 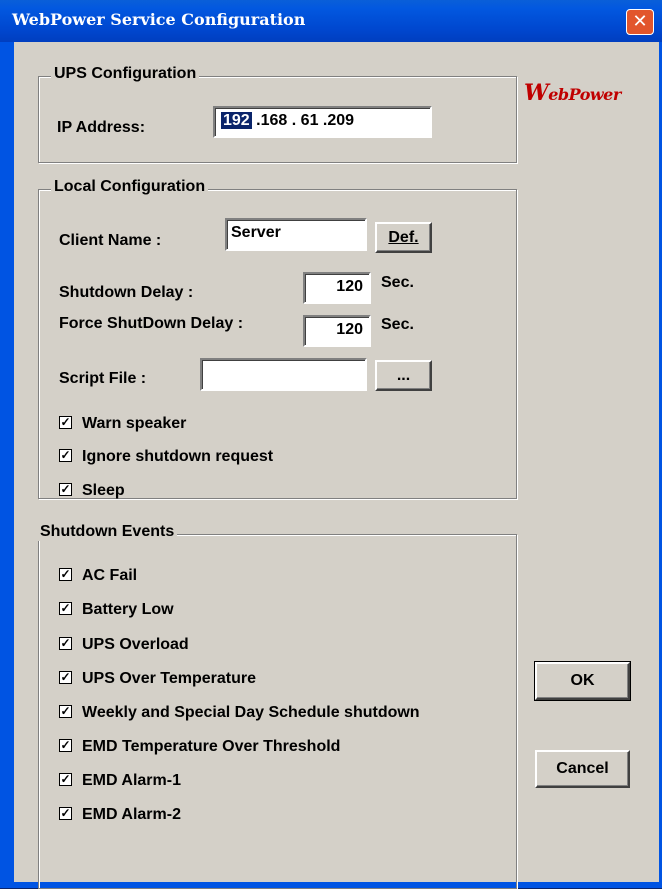 I want to click on script-file-field, so click(x=283, y=374).